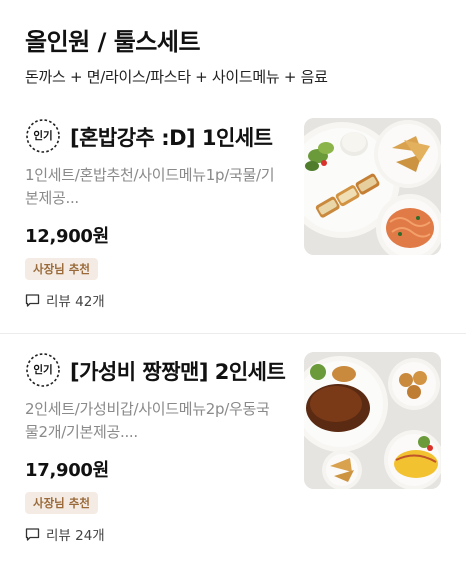  What do you see at coordinates (75, 536) in the screenshot?
I see `review-count-label: 리뷰 24개` at bounding box center [75, 536].